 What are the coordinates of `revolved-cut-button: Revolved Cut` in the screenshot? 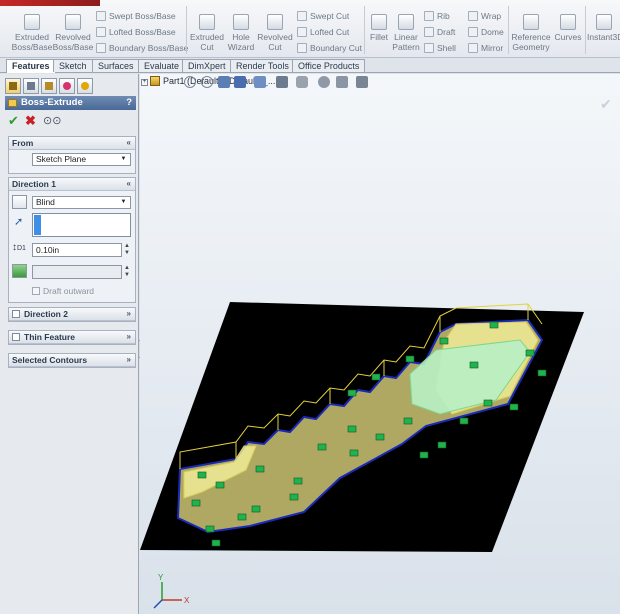 It's located at (275, 33).